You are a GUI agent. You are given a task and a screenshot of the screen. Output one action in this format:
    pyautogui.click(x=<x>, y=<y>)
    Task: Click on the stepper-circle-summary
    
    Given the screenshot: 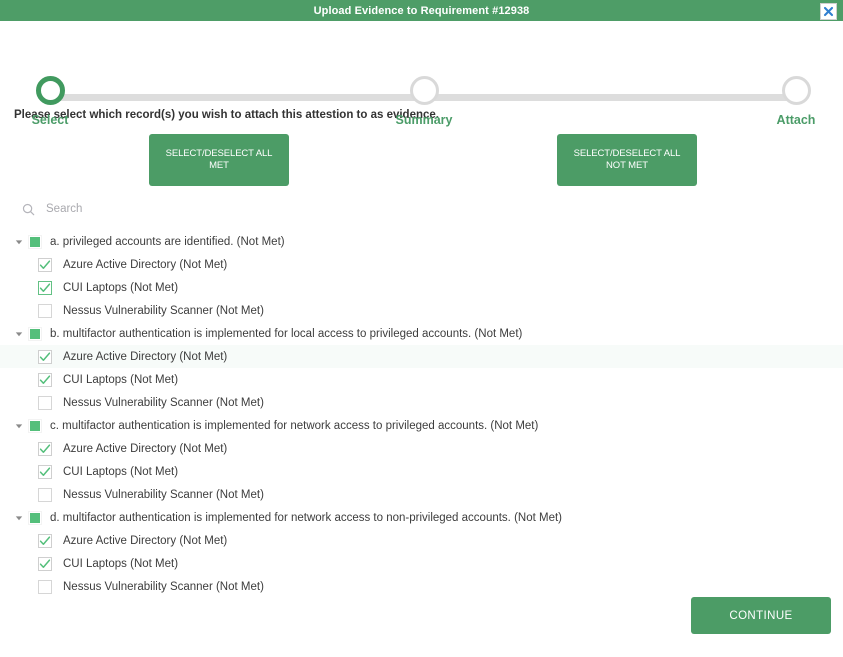 What is the action you would take?
    pyautogui.click(x=424, y=90)
    